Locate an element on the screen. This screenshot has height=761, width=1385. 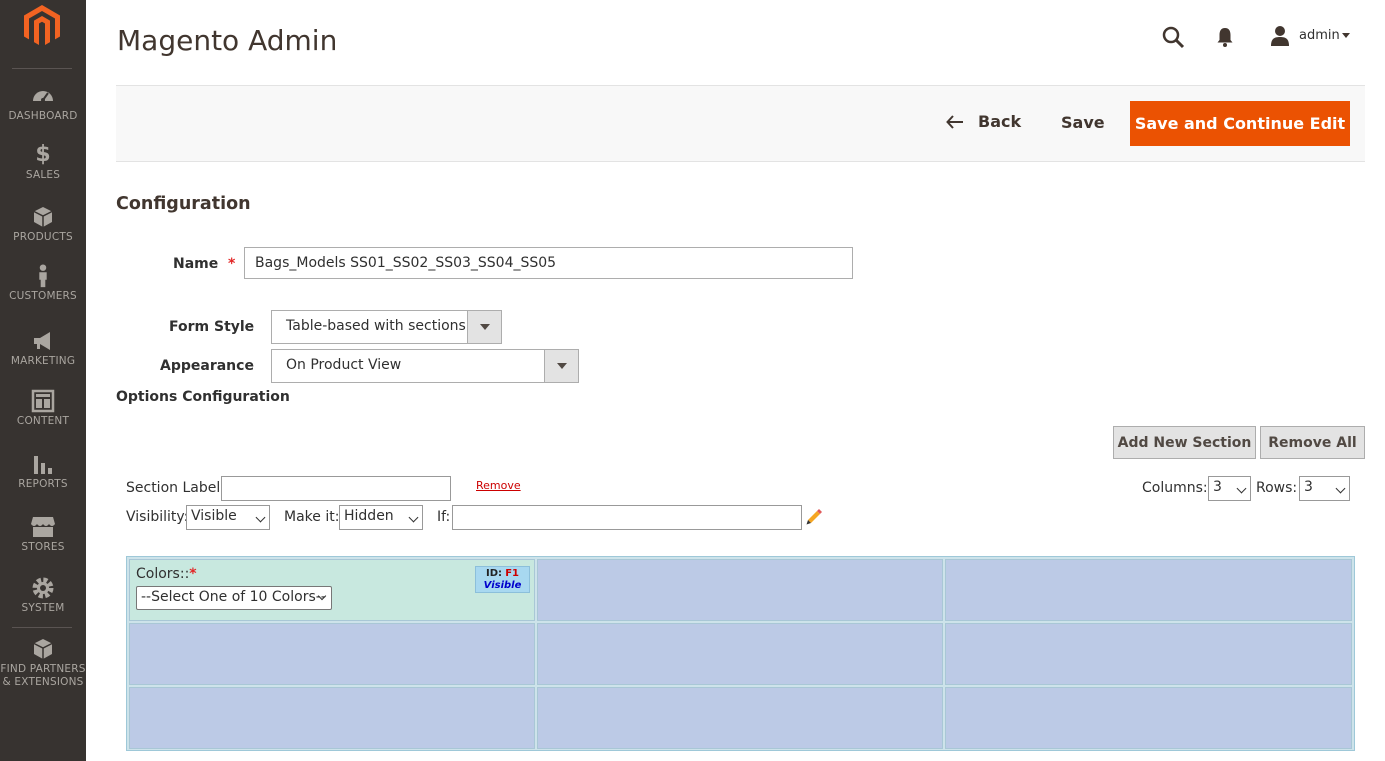
sidebar-item-label: SYSTEM is located at coordinates (43, 608).